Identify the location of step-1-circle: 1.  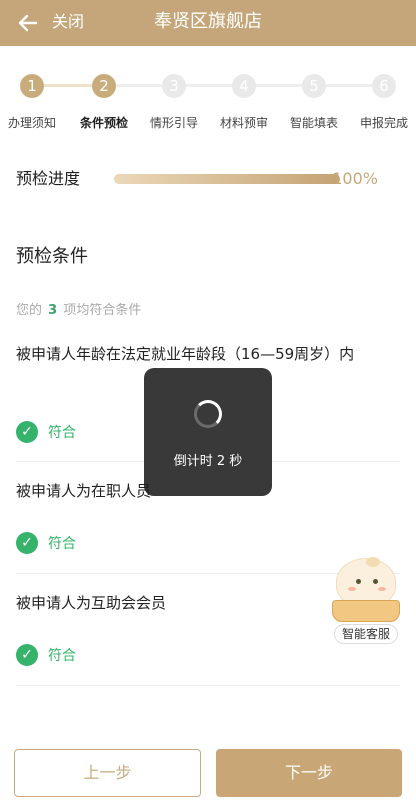
(32, 86).